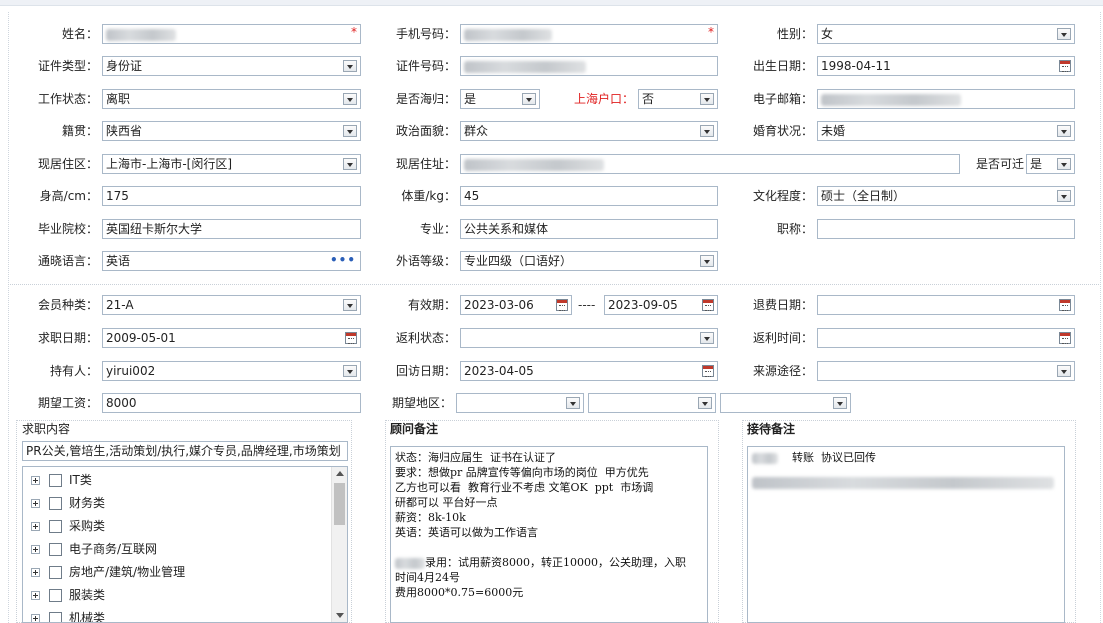 The width and height of the screenshot is (1103, 623). Describe the element at coordinates (425, 261) in the screenshot. I see `language-level-label: 外语等级：` at that location.